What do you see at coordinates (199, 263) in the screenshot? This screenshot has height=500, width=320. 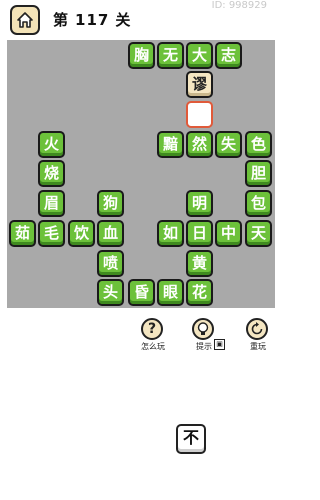 I see `board-tile: 黄` at bounding box center [199, 263].